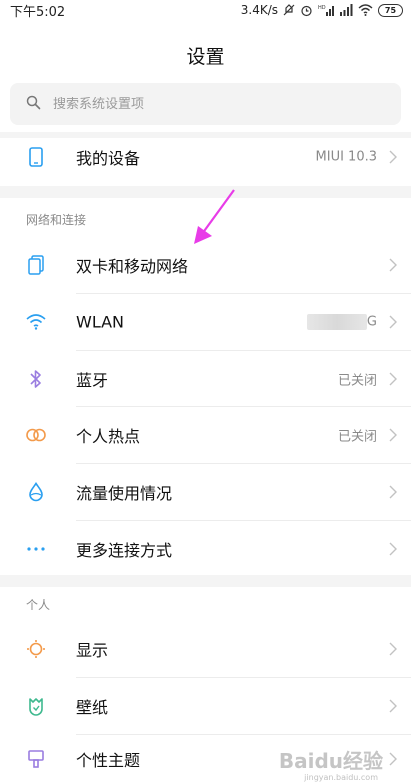 The height and width of the screenshot is (782, 411). Describe the element at coordinates (36, 435) in the screenshot. I see `hotspot-icon` at that location.